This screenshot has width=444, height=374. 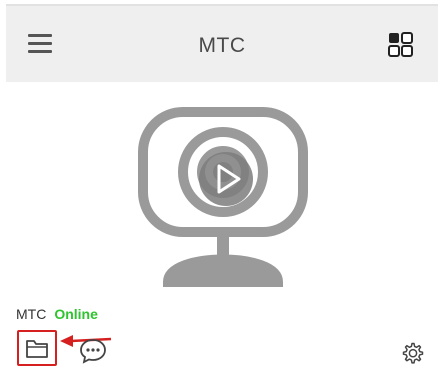 I want to click on device-name: MTC, so click(x=31, y=314).